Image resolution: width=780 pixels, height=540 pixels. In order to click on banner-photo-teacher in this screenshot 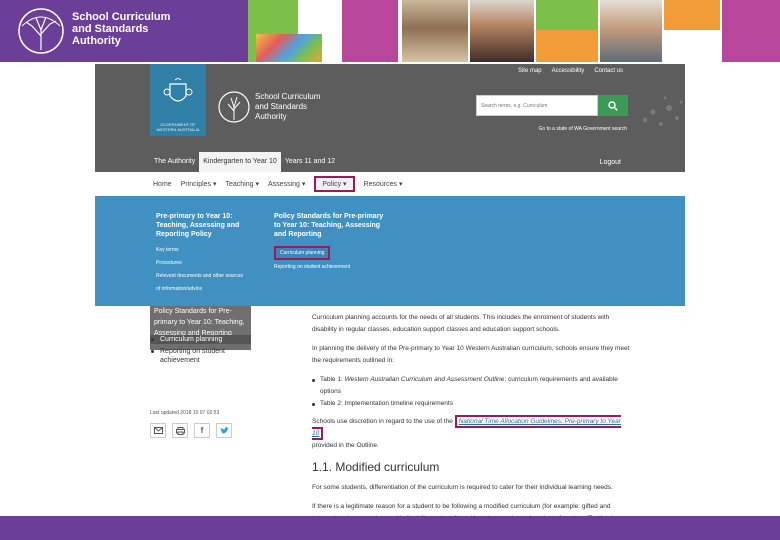, I will do `click(502, 31)`.